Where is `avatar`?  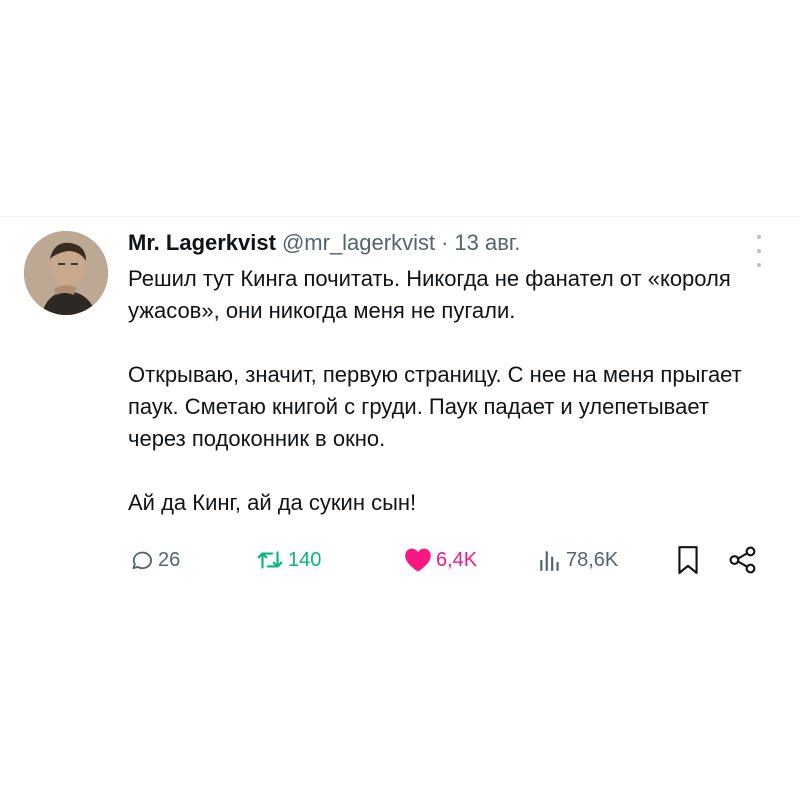 avatar is located at coordinates (66, 273).